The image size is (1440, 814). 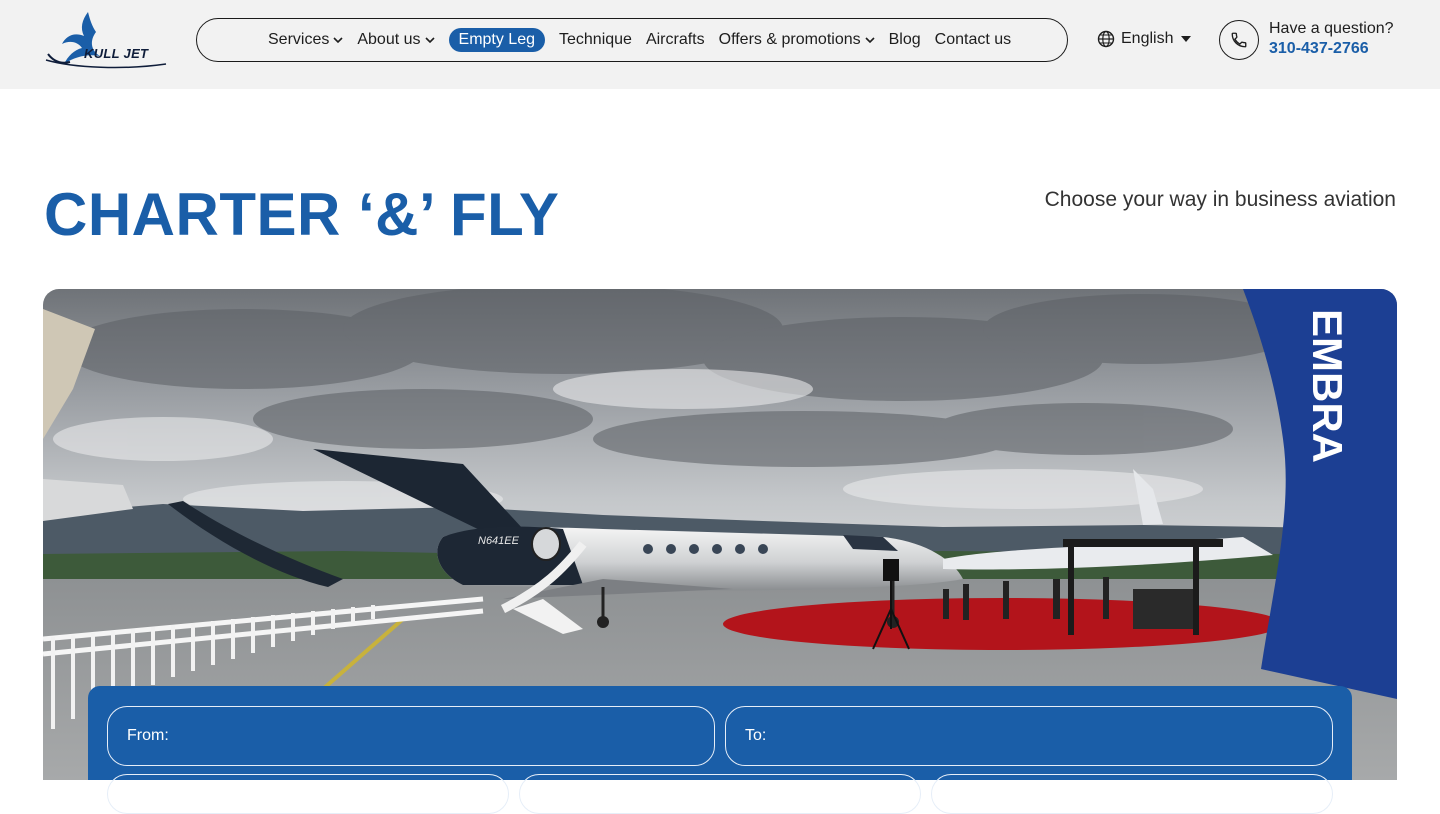 What do you see at coordinates (1220, 199) in the screenshot?
I see `hero-tagline: Choose your way in business aviation` at bounding box center [1220, 199].